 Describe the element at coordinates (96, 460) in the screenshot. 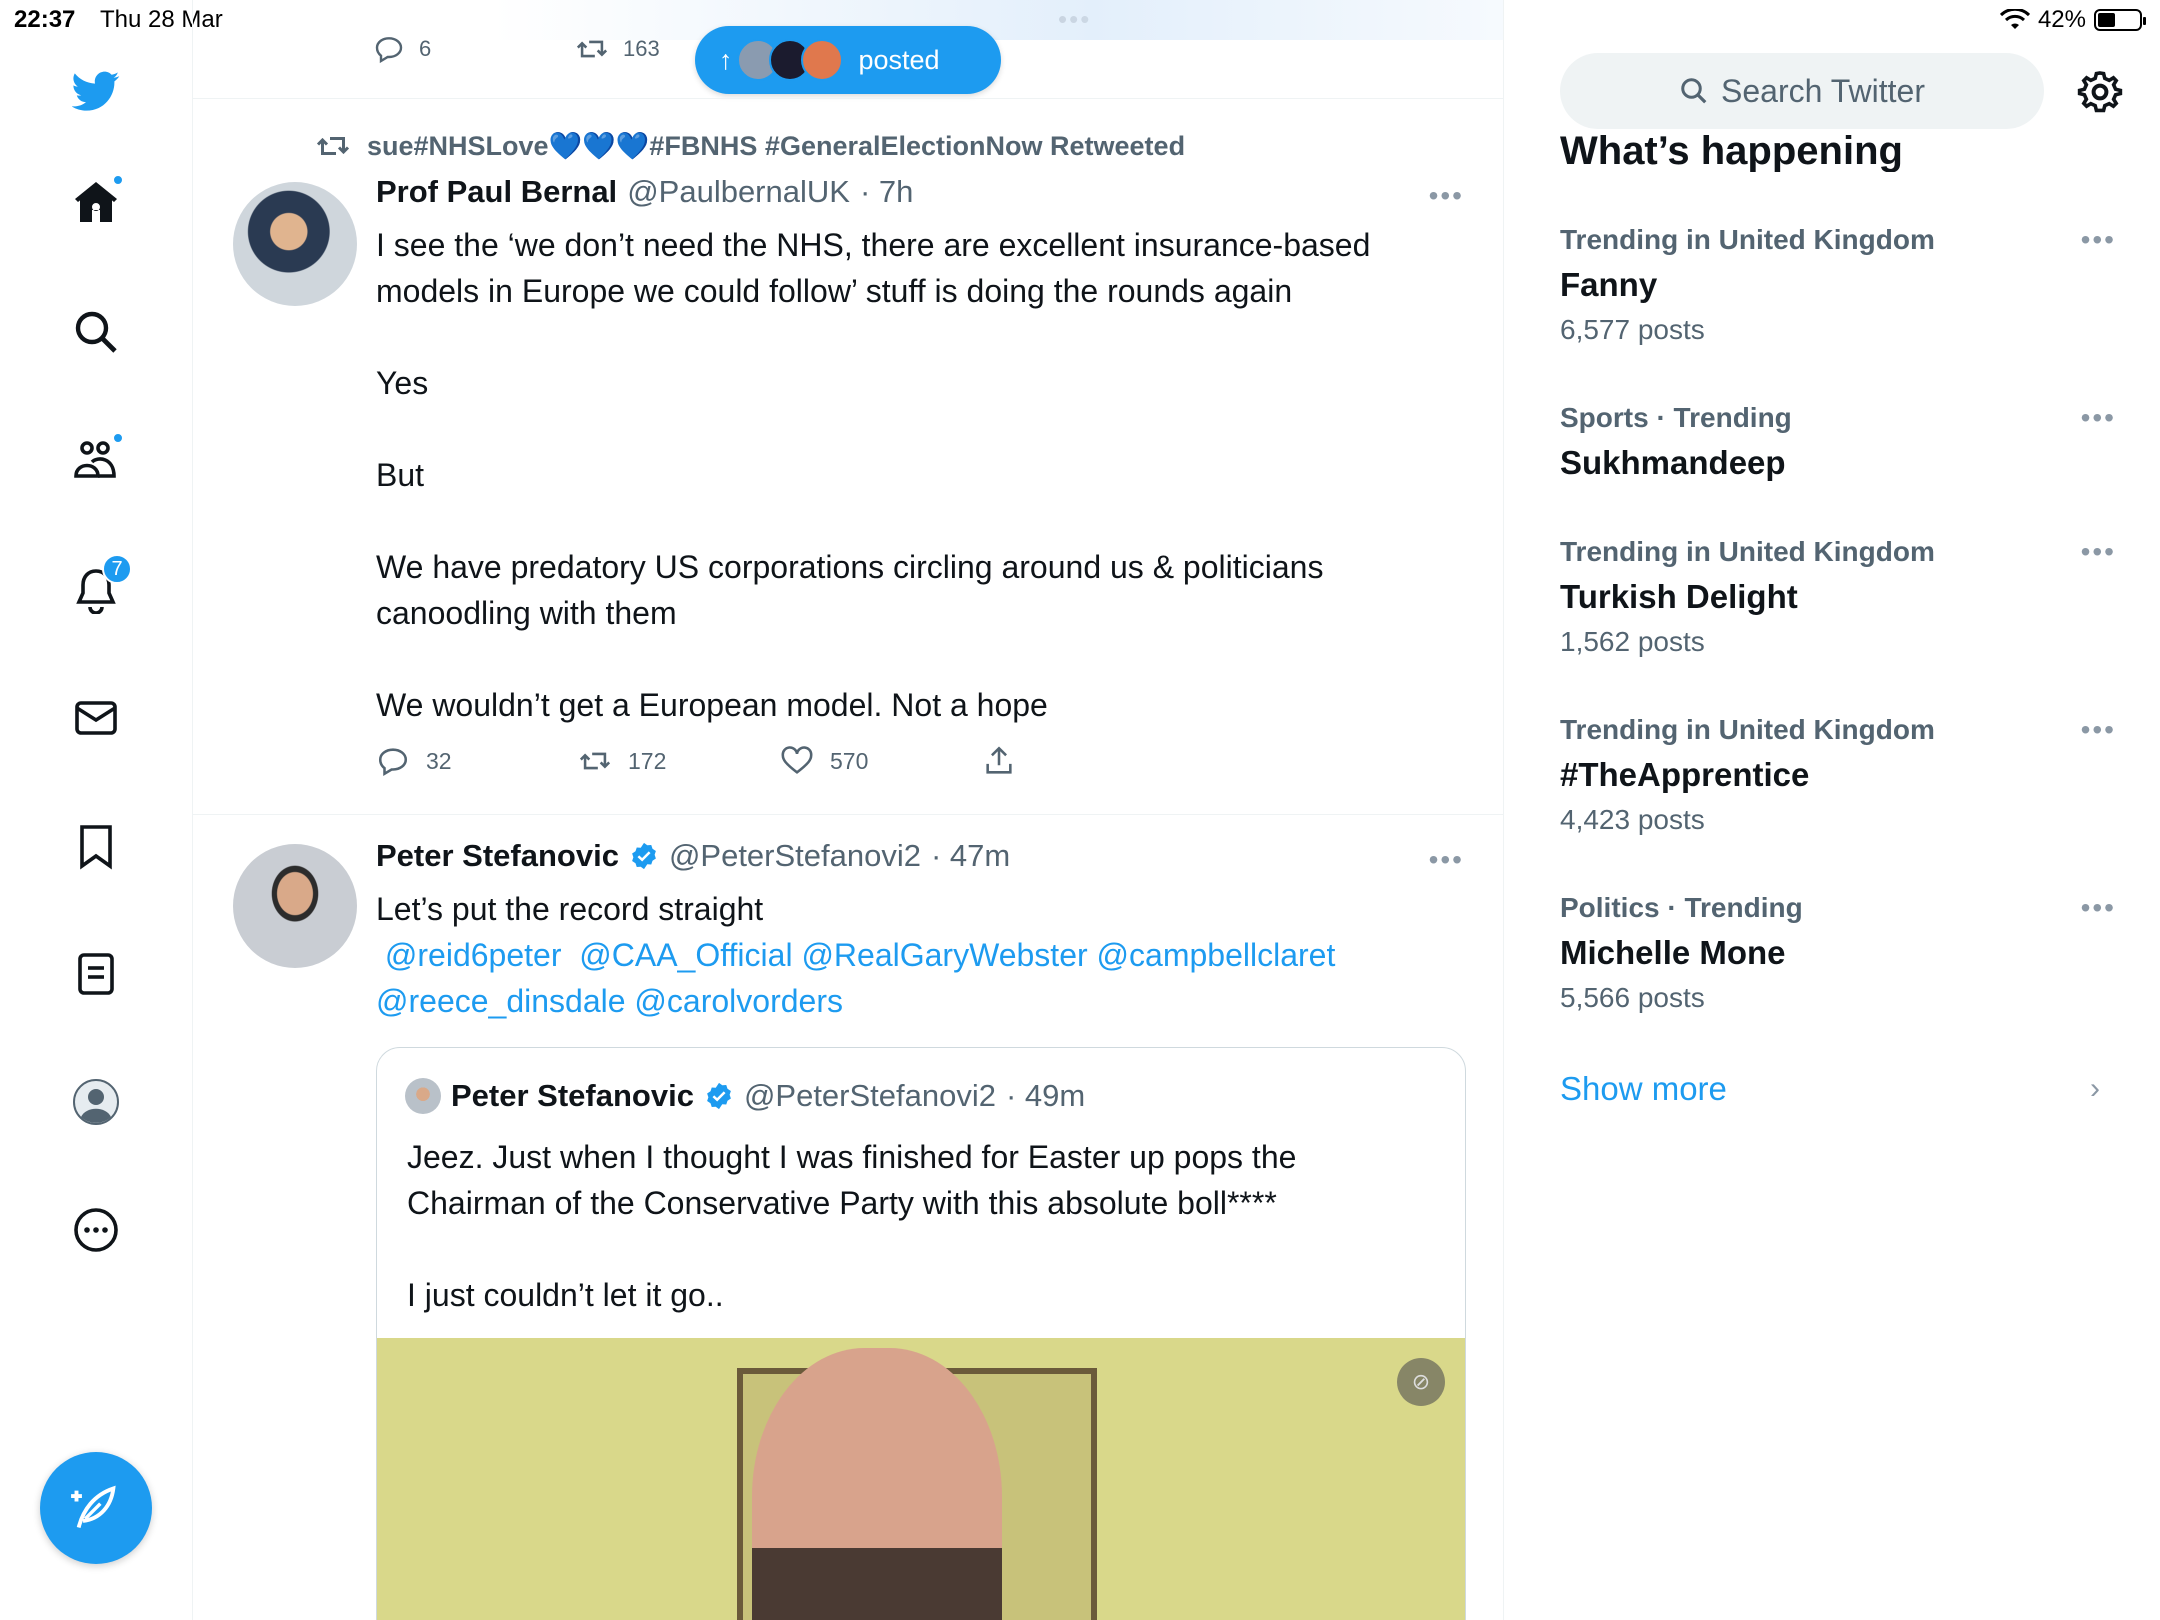

I see `communities-icon` at that location.